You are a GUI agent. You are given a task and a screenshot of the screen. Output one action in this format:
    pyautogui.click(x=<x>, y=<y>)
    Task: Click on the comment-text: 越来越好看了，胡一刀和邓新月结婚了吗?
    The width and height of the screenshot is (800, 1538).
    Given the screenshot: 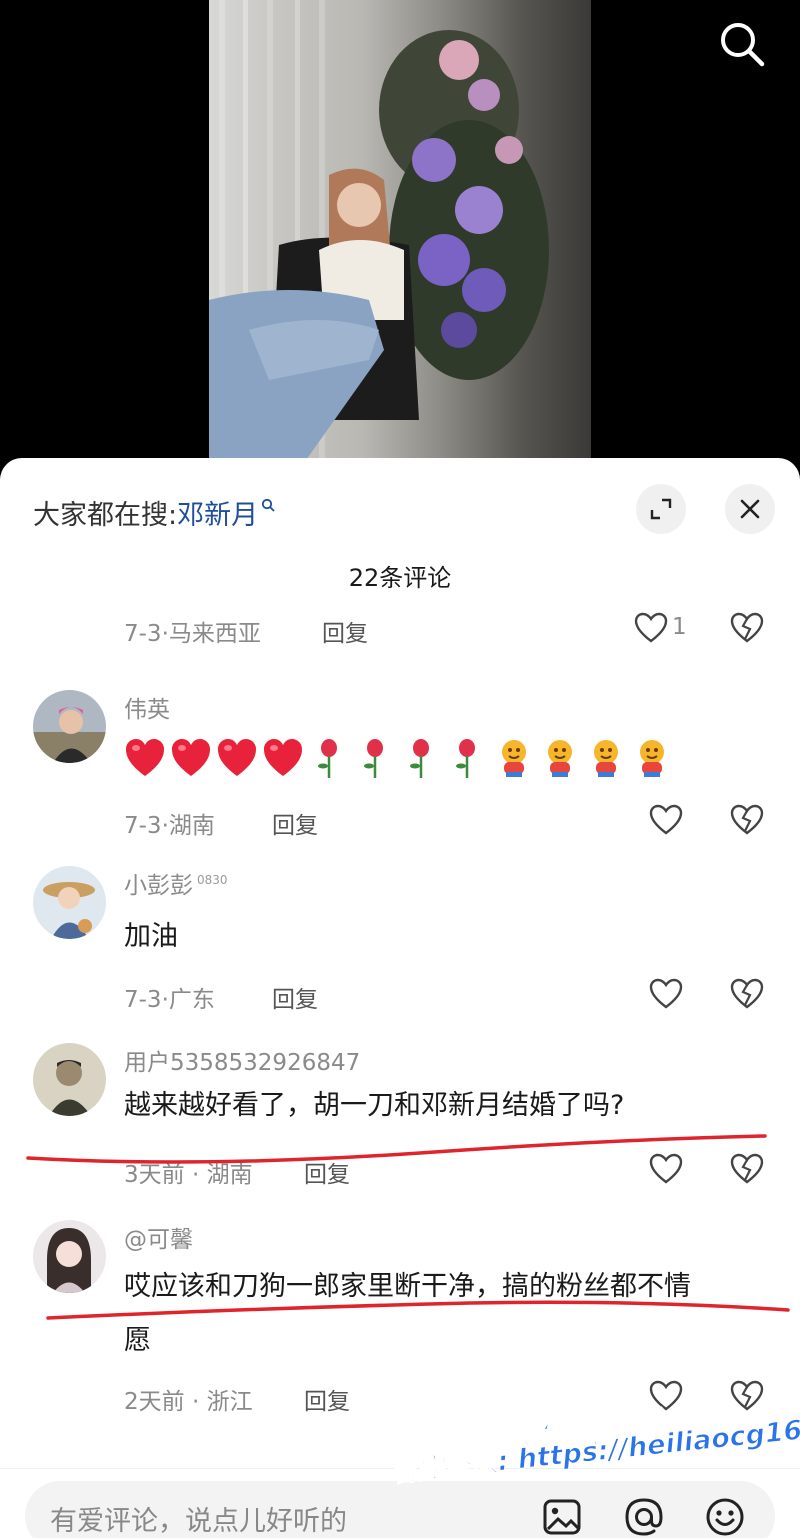 What is the action you would take?
    pyautogui.click(x=374, y=1105)
    